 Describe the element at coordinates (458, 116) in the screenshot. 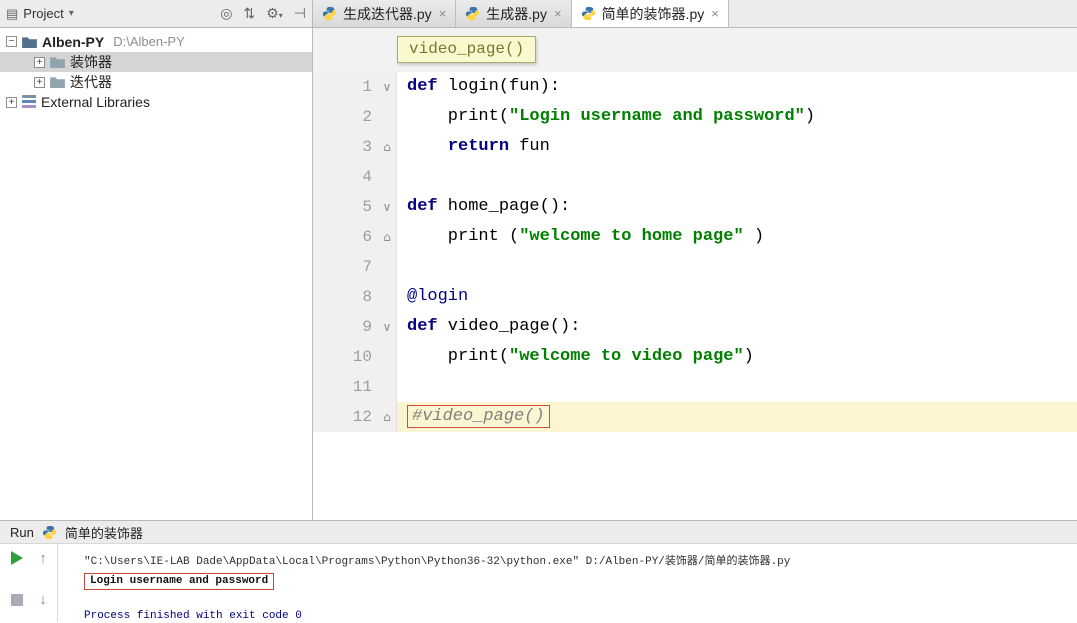

I see `code-token: print(` at that location.